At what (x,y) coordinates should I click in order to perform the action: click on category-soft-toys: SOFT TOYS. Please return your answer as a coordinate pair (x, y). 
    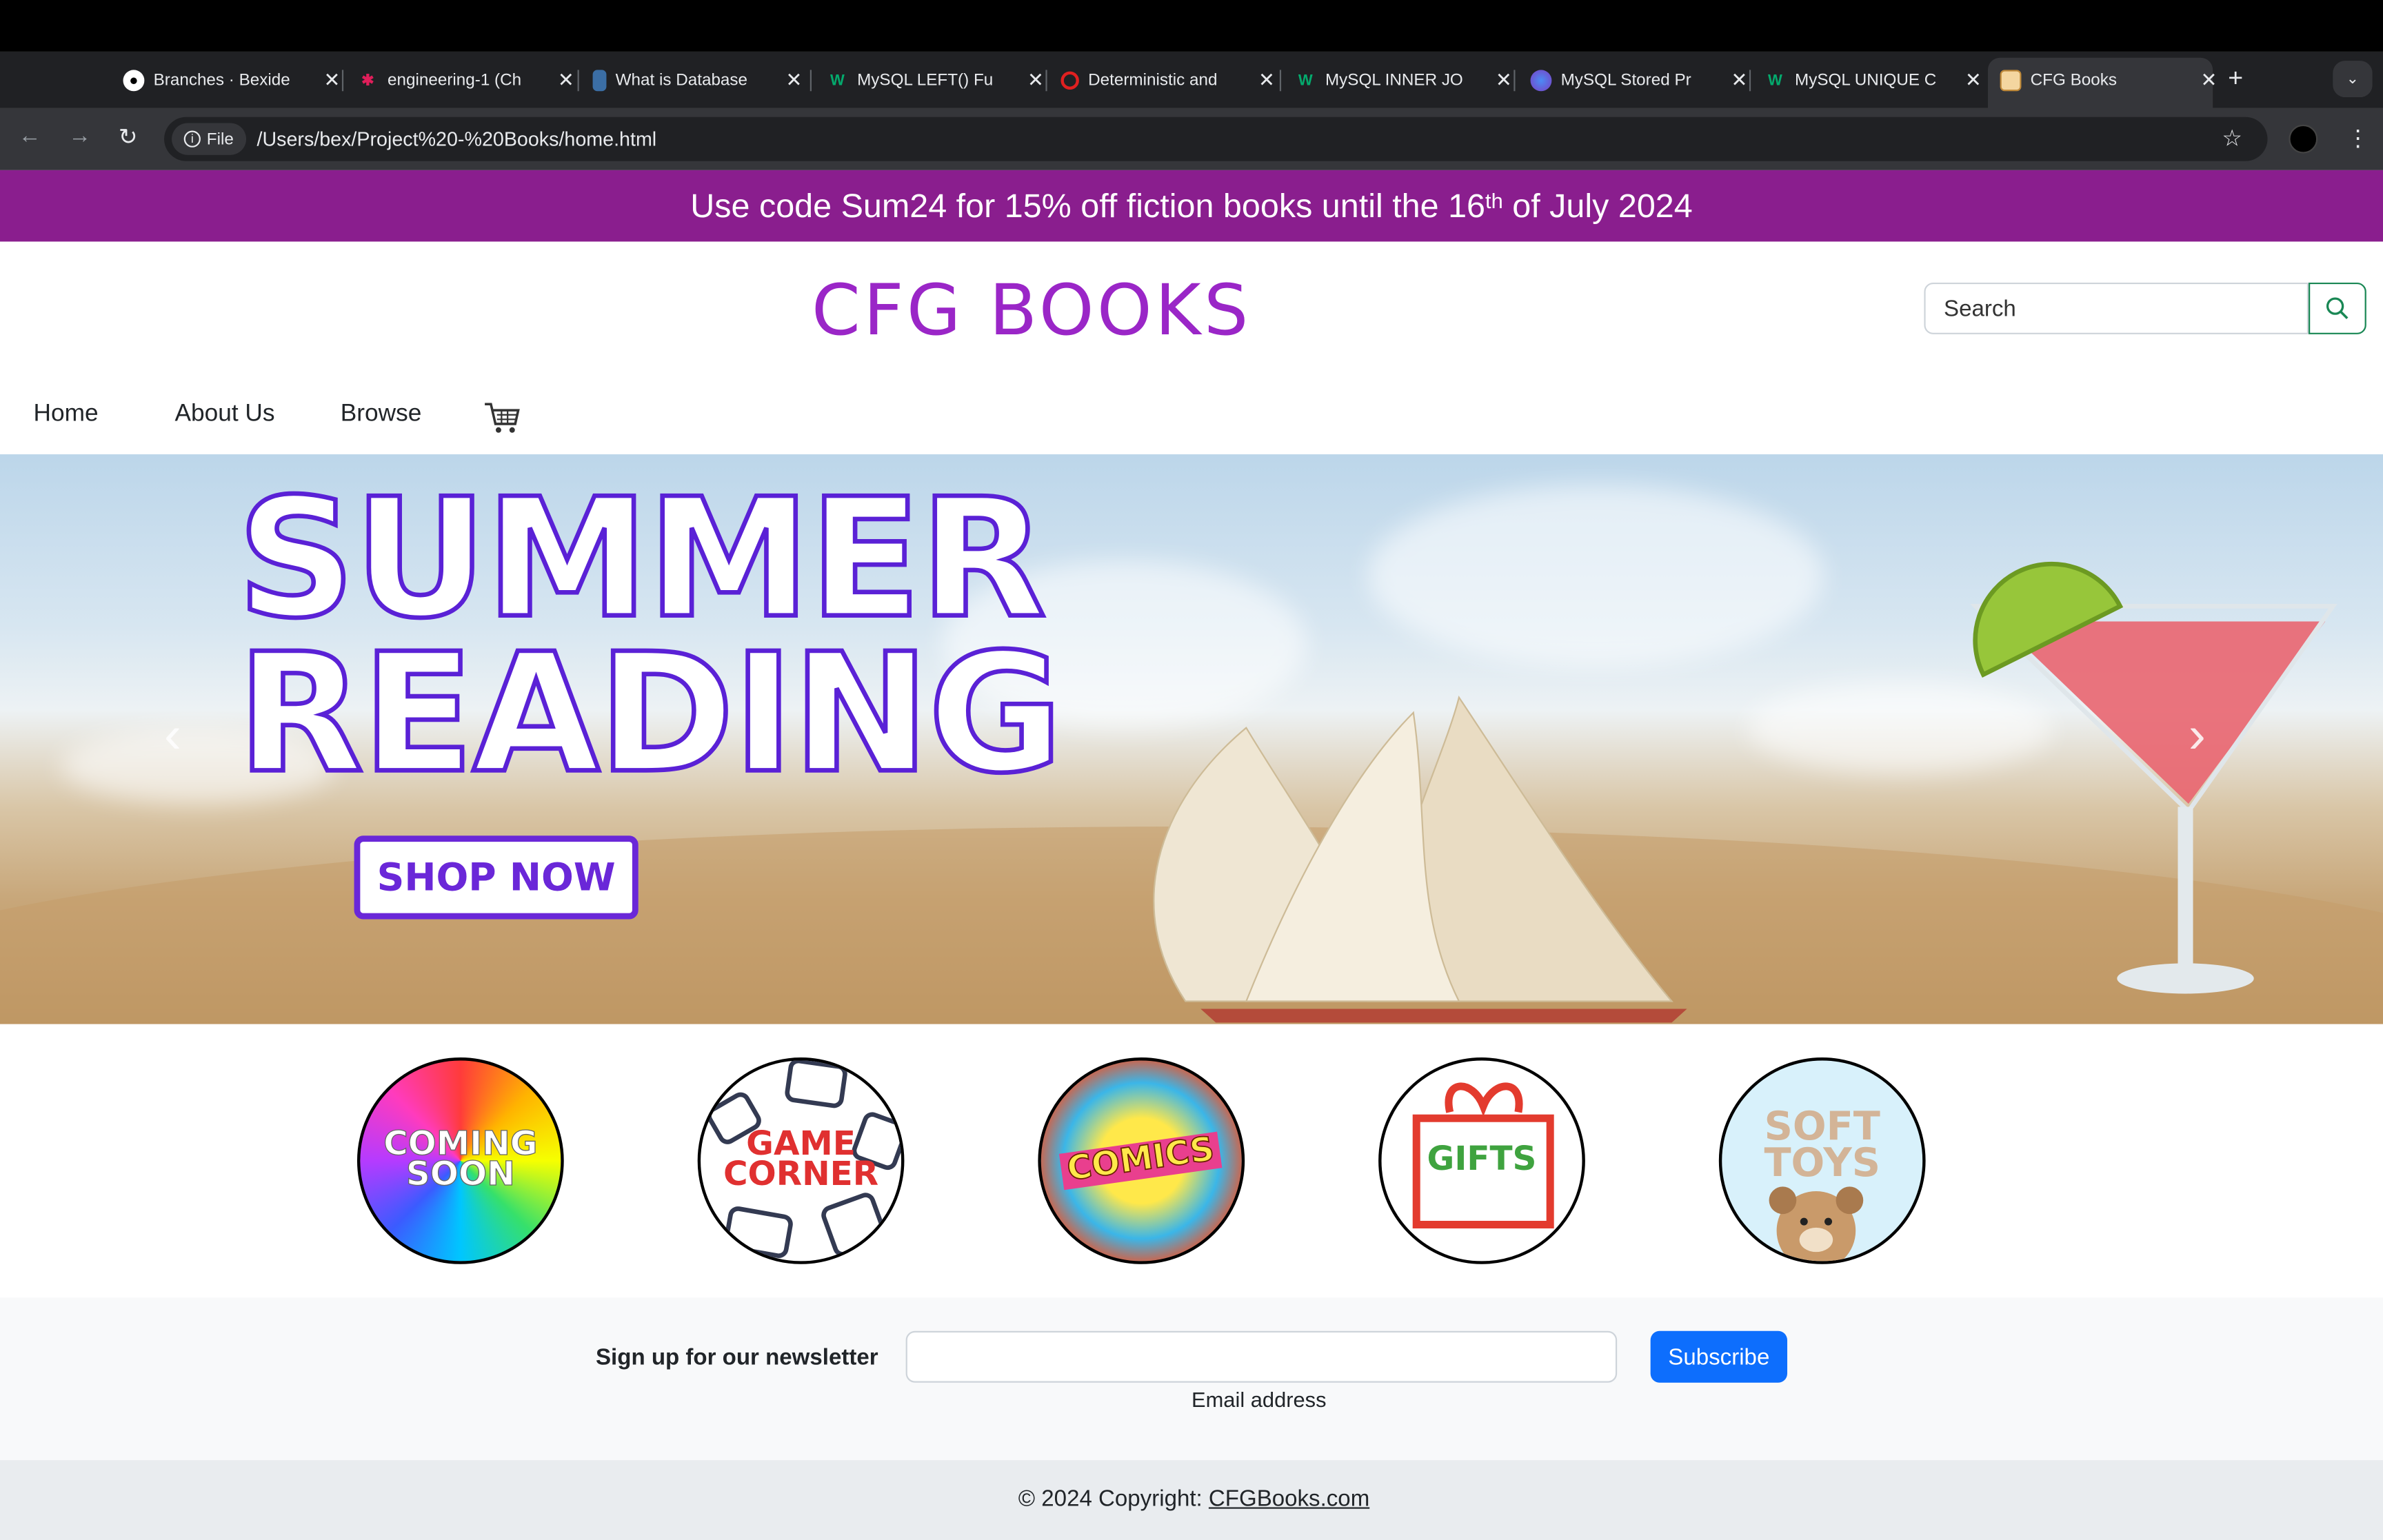
    Looking at the image, I should click on (1822, 1161).